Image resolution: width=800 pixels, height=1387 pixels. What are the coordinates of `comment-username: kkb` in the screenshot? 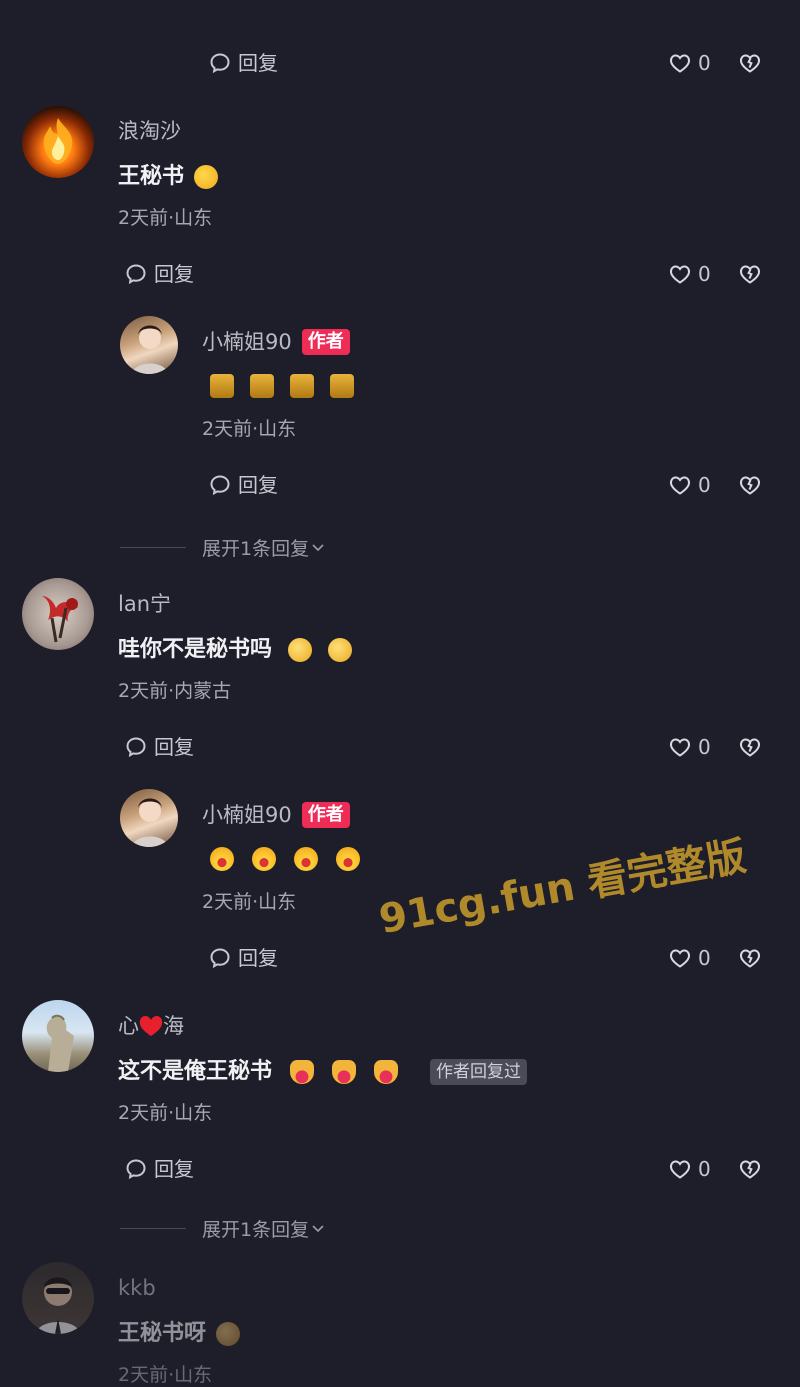 It's located at (137, 1288).